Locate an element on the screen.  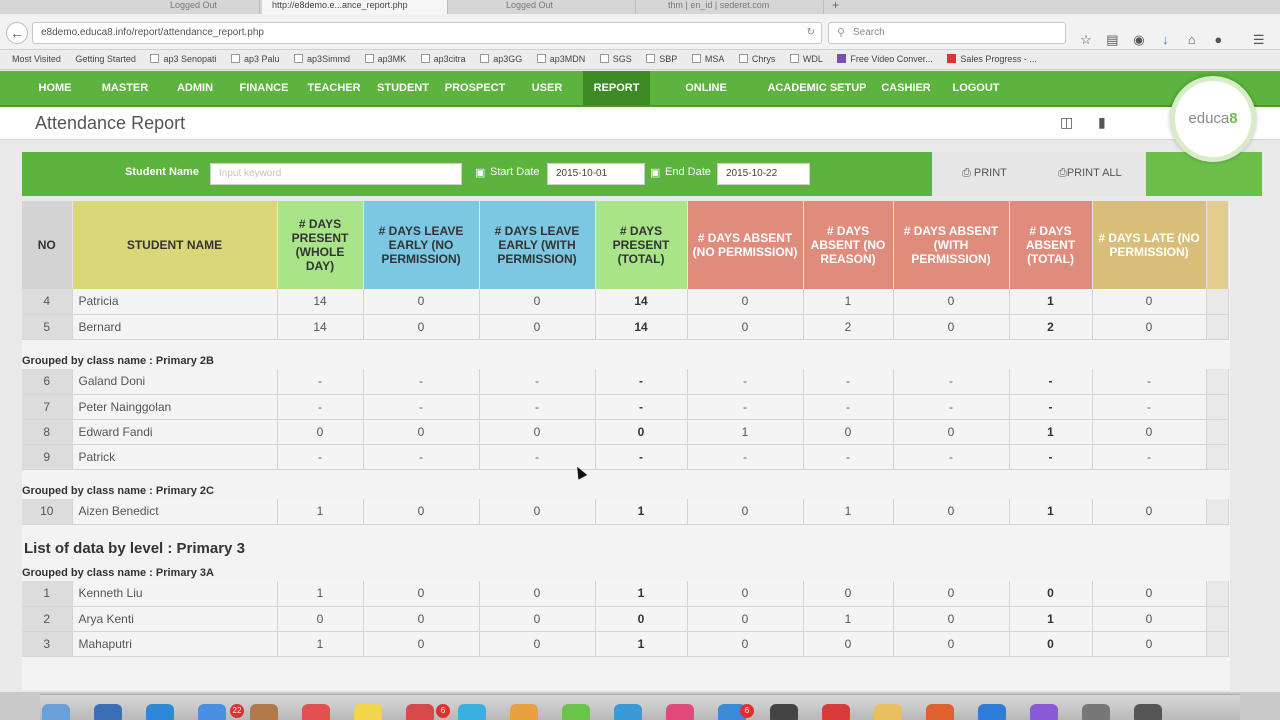
nav-user: USER is located at coordinates (547, 88).